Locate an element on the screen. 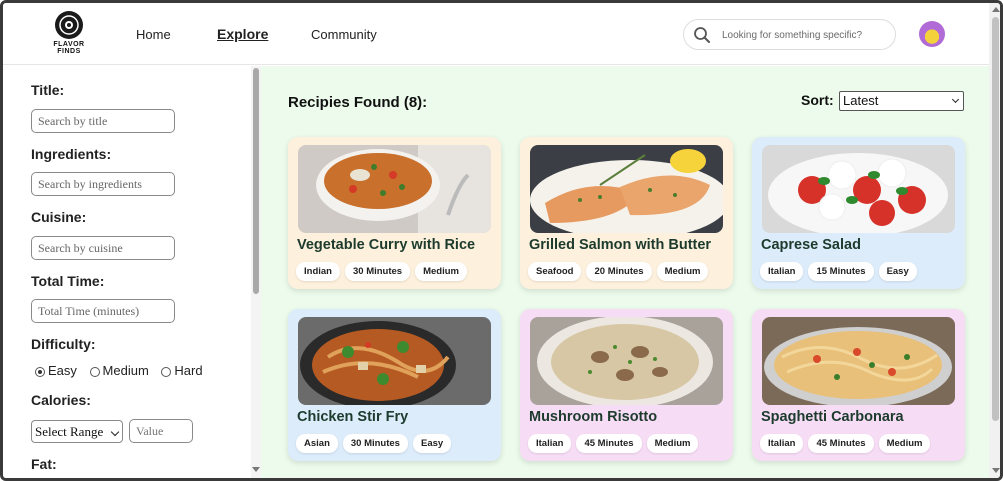  scroll-up-arrow-icon is located at coordinates (996, 9).